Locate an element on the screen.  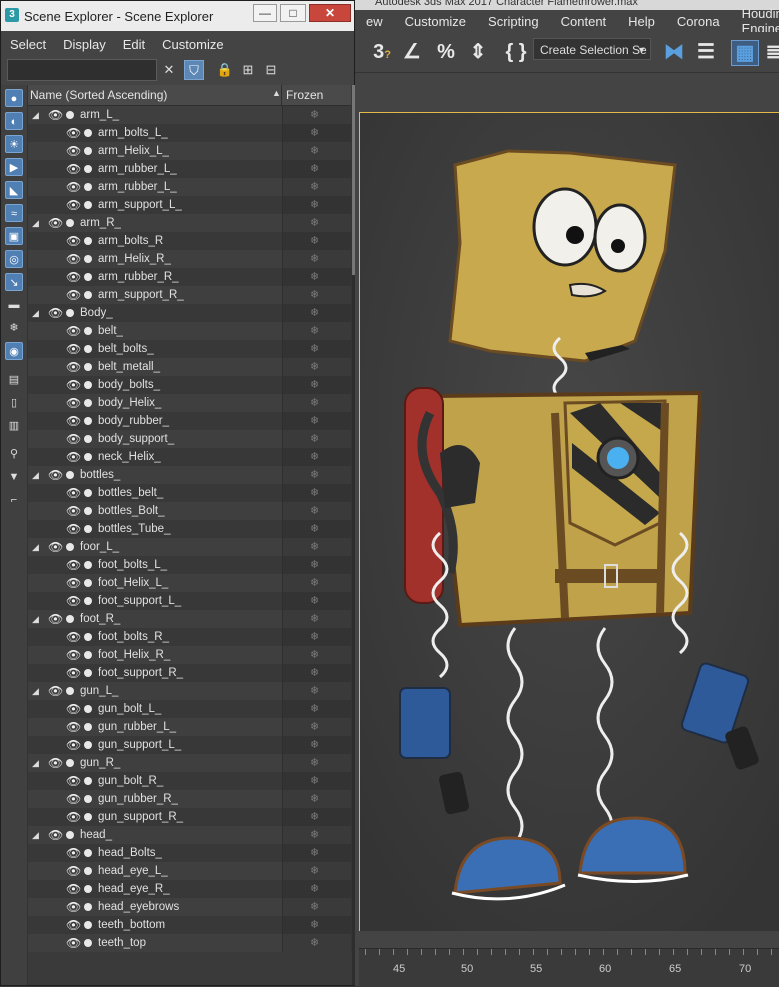
max-menu-help: Help is located at coordinates (641, 21).